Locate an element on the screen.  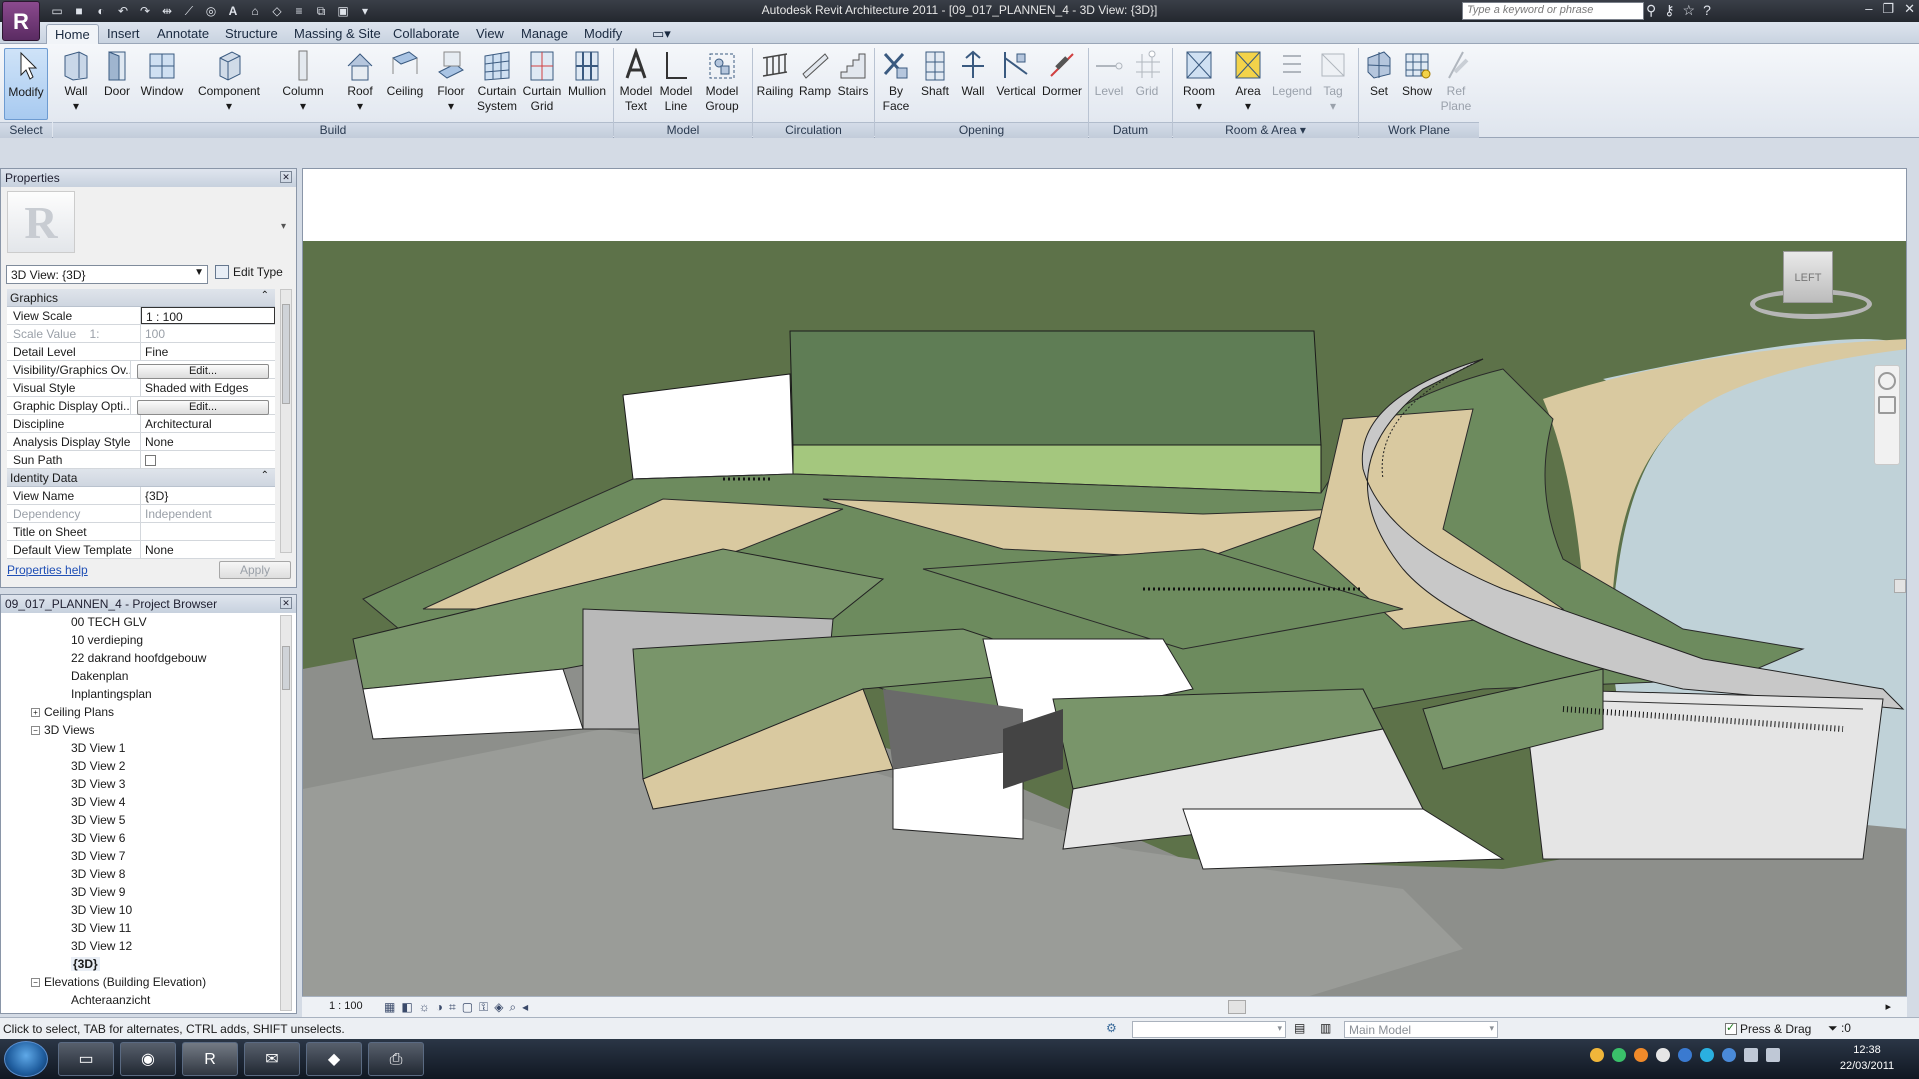
type-dropdown-arrow-icon: ▾ is located at coordinates (283, 226).